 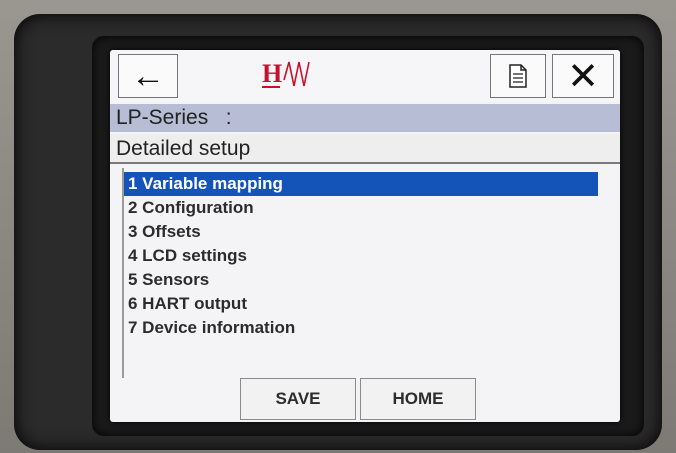 I want to click on close-icon: ✕, so click(x=583, y=76).